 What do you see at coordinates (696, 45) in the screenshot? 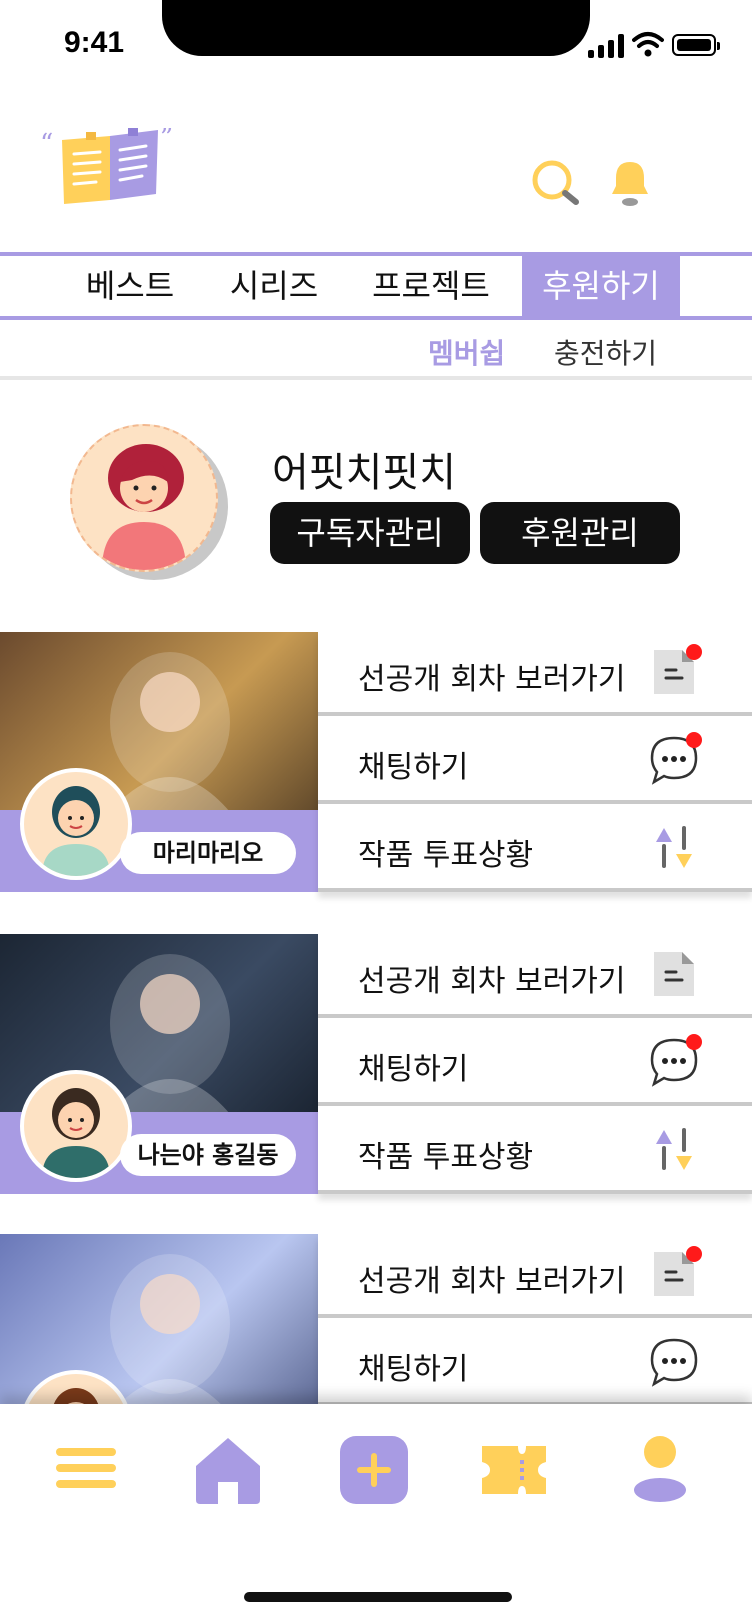
I see `battery-icon` at bounding box center [696, 45].